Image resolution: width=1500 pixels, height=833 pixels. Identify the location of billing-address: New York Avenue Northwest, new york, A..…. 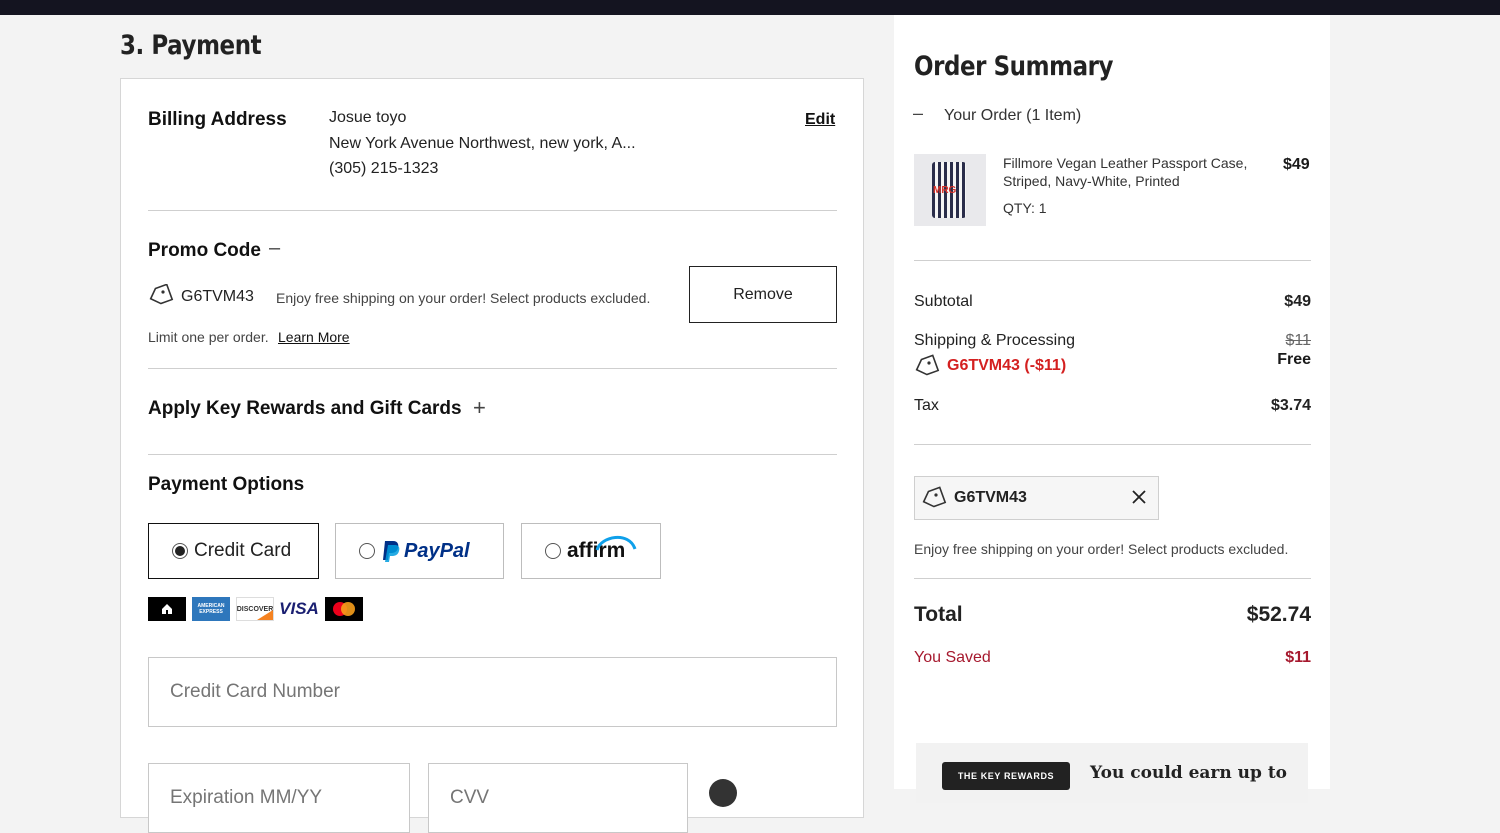
(482, 143).